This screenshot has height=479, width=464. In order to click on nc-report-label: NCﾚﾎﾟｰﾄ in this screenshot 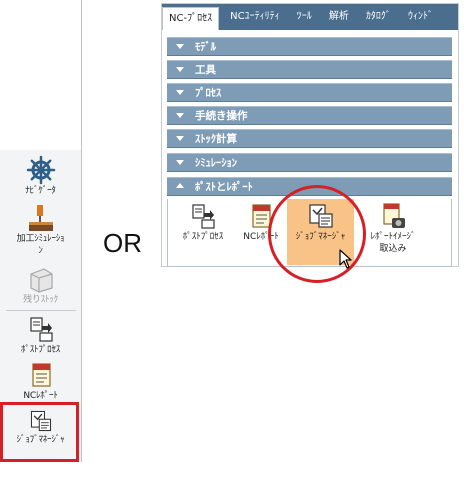, I will do `click(40, 396)`.